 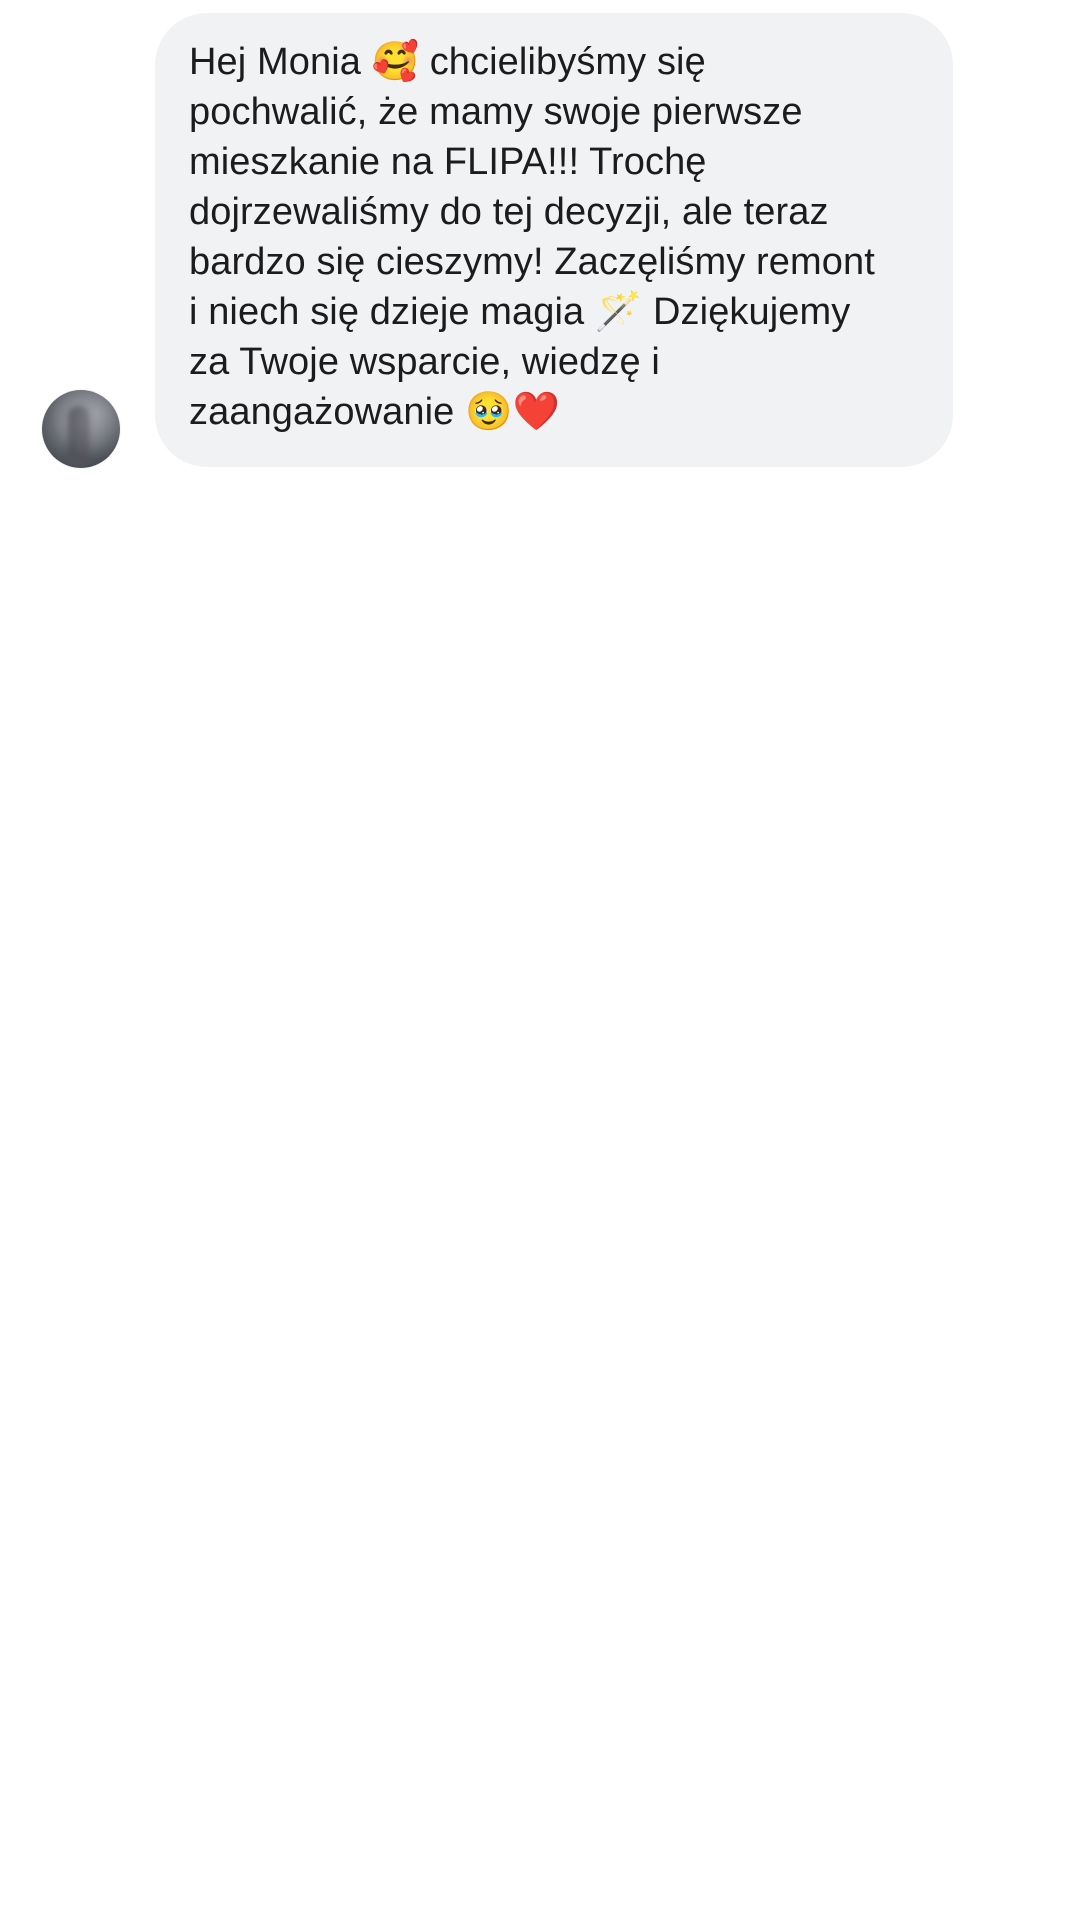 I want to click on sender-avatar, so click(x=81, y=429).